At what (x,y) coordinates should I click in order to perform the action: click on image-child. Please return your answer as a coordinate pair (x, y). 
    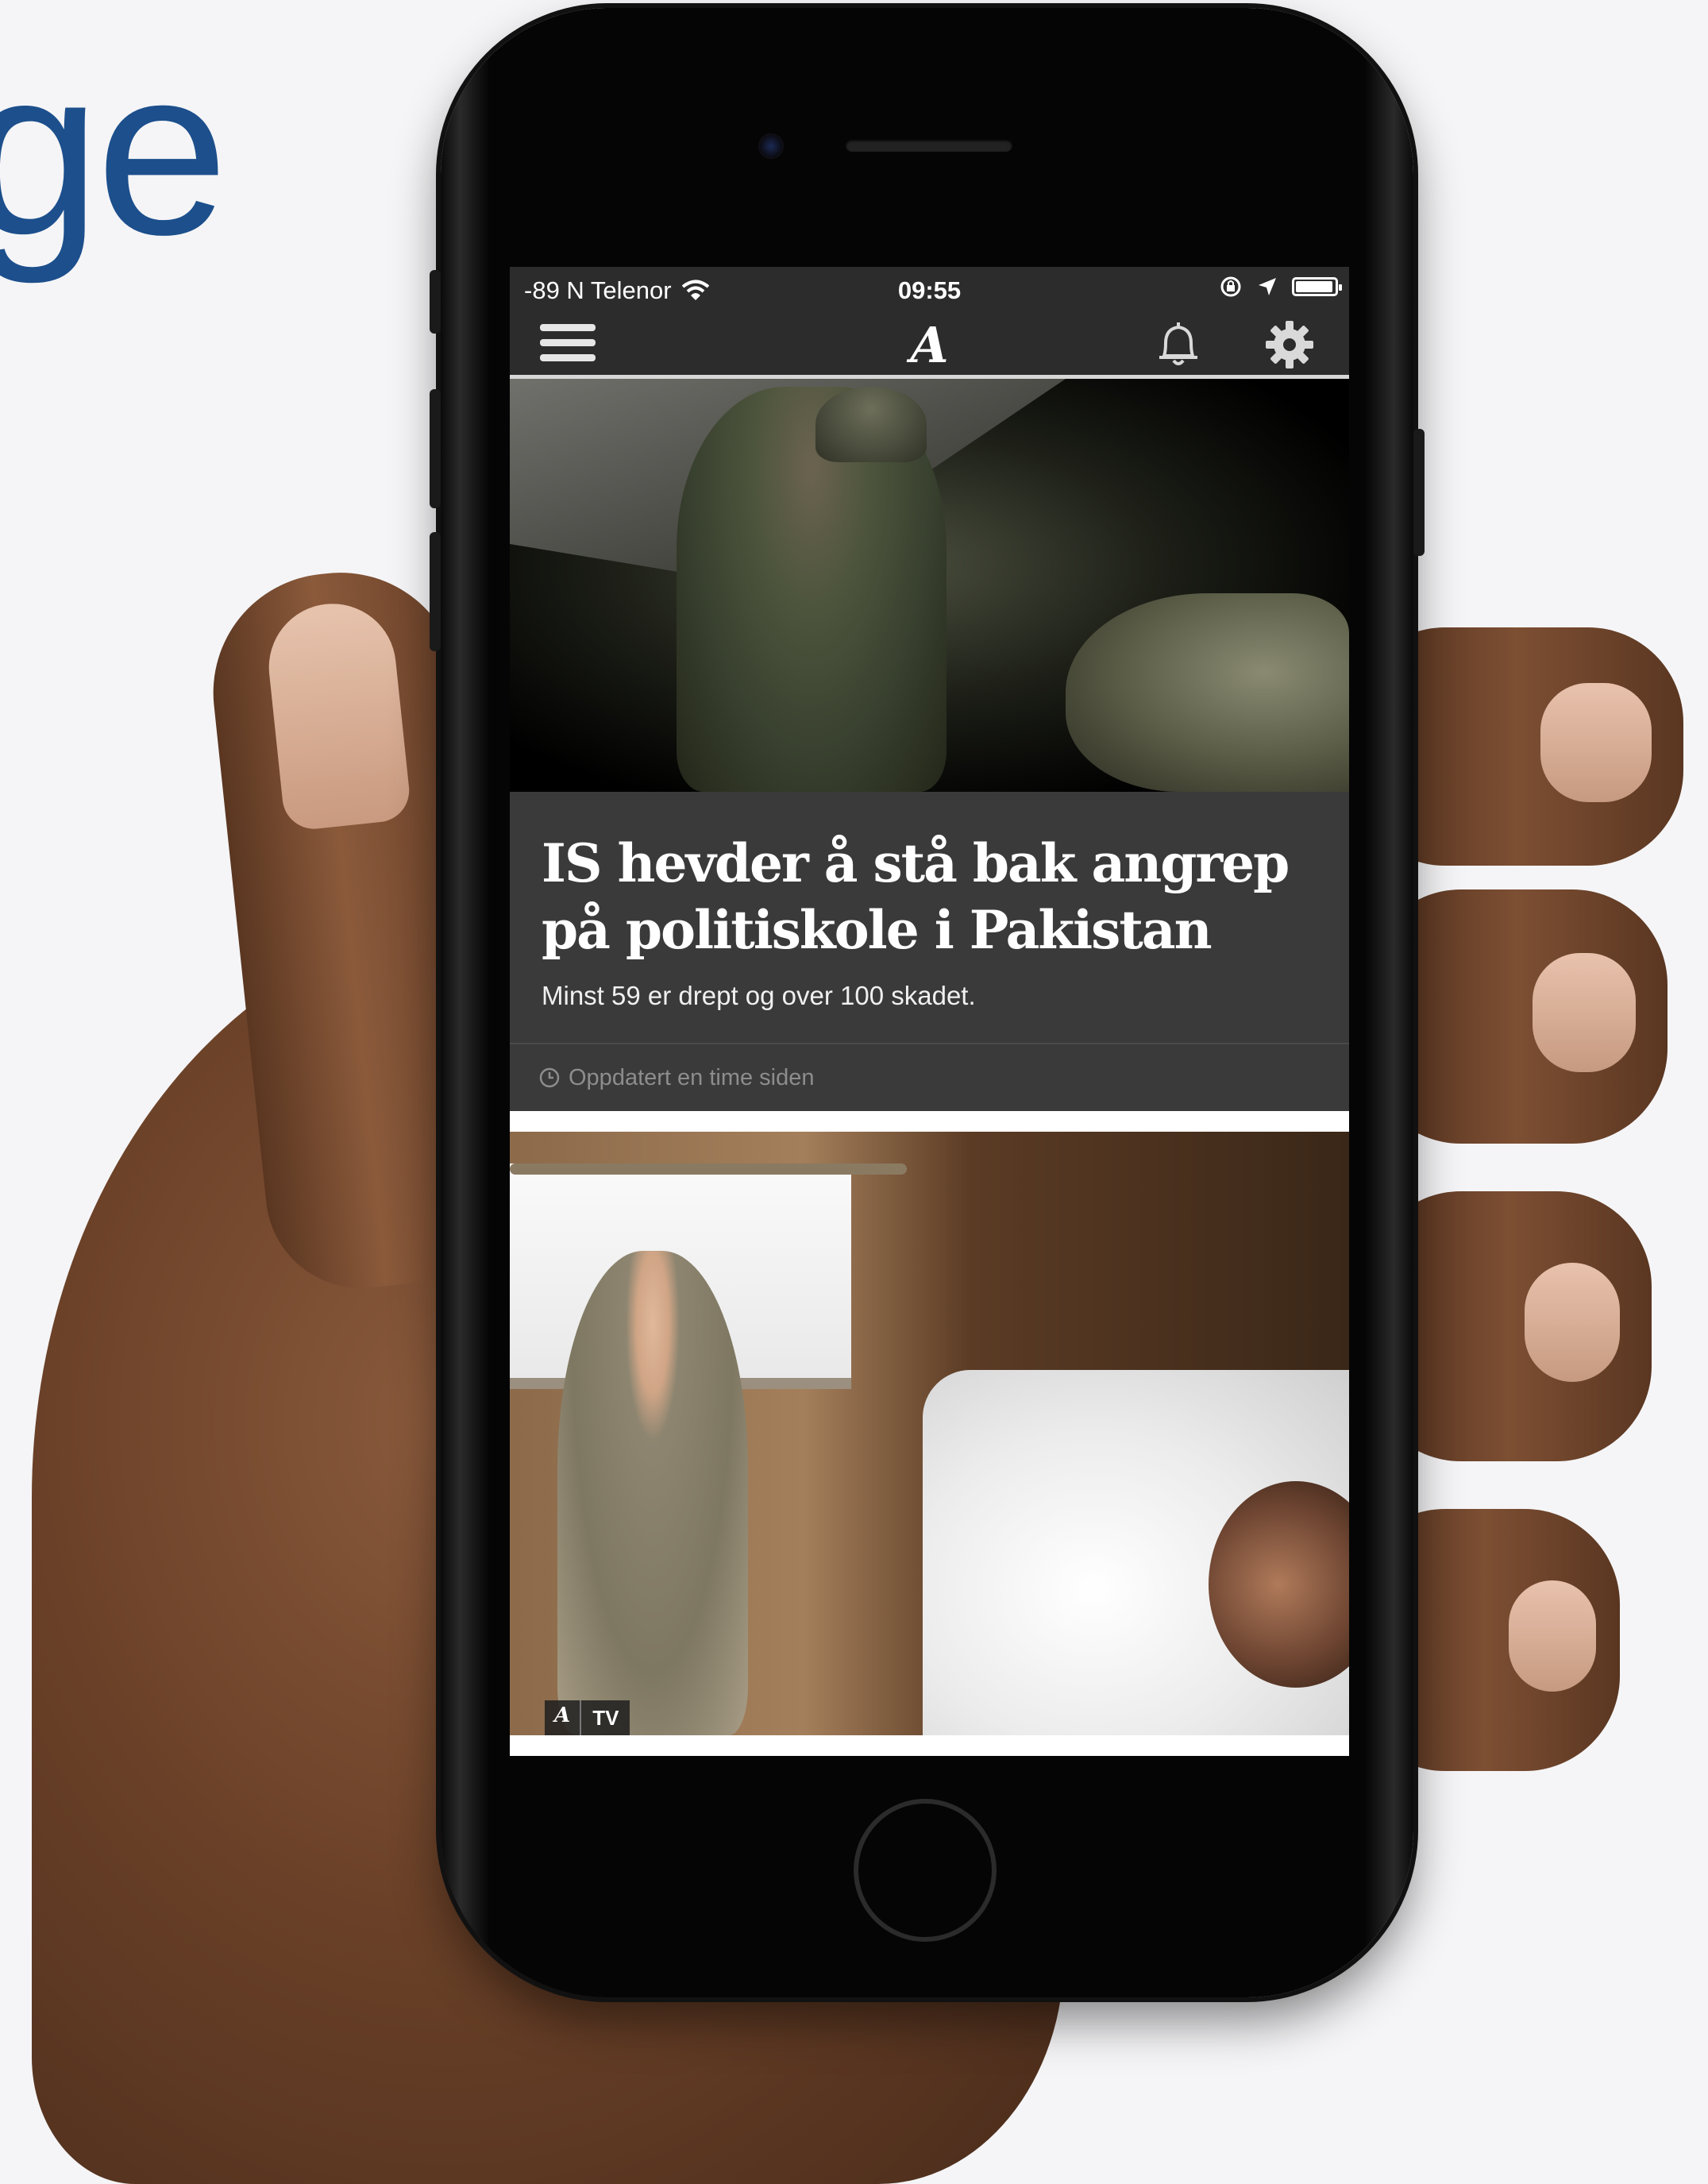
    Looking at the image, I should click on (652, 1493).